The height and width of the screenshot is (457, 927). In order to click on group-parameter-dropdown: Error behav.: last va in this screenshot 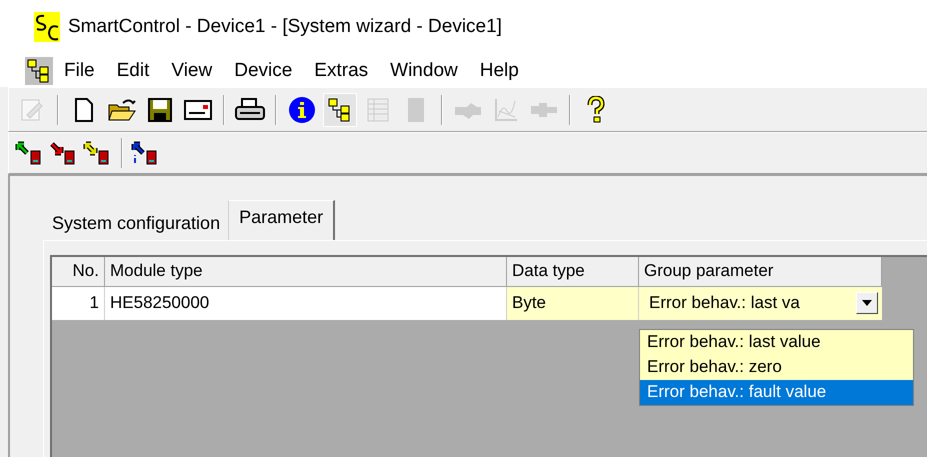, I will do `click(760, 303)`.